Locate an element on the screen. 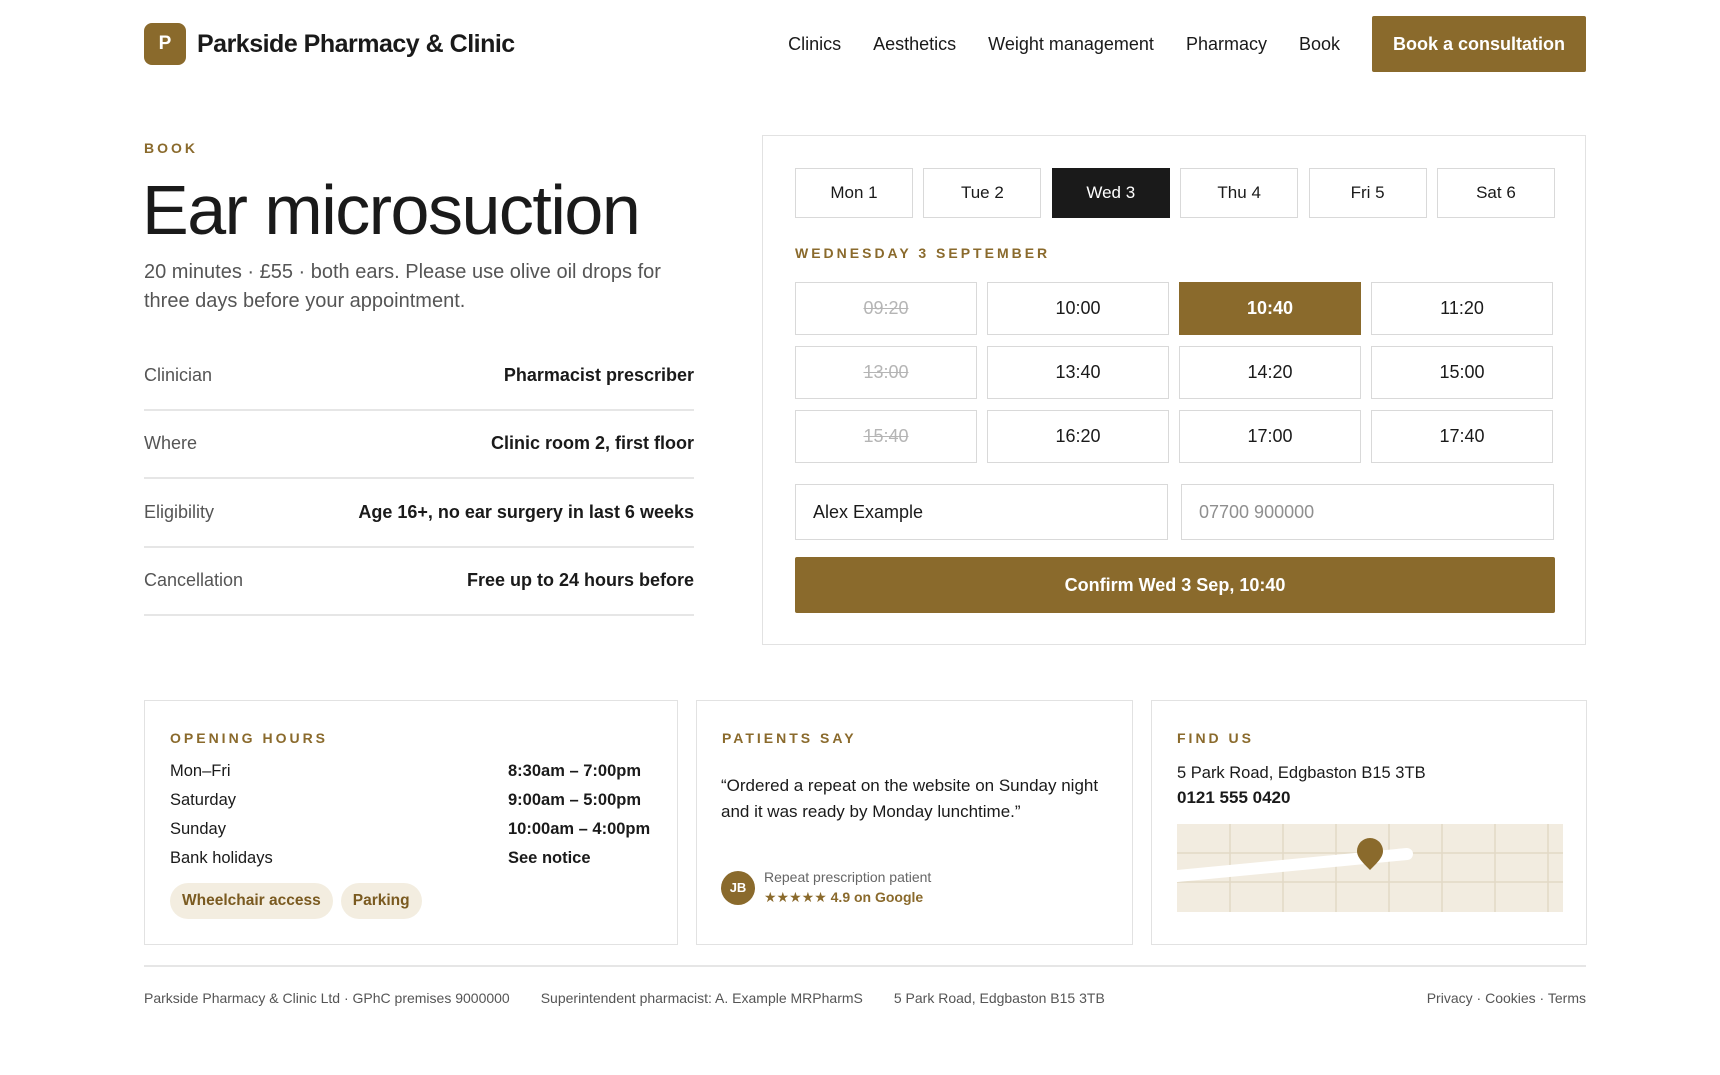  hours-day: Saturday is located at coordinates (203, 800).